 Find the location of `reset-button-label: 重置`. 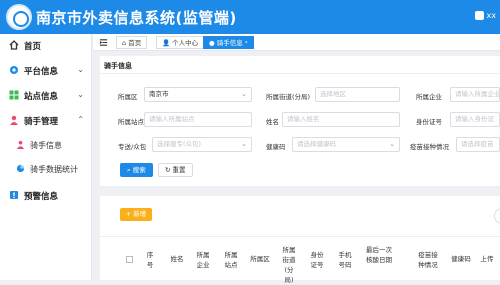

reset-button-label: 重置 is located at coordinates (179, 170).